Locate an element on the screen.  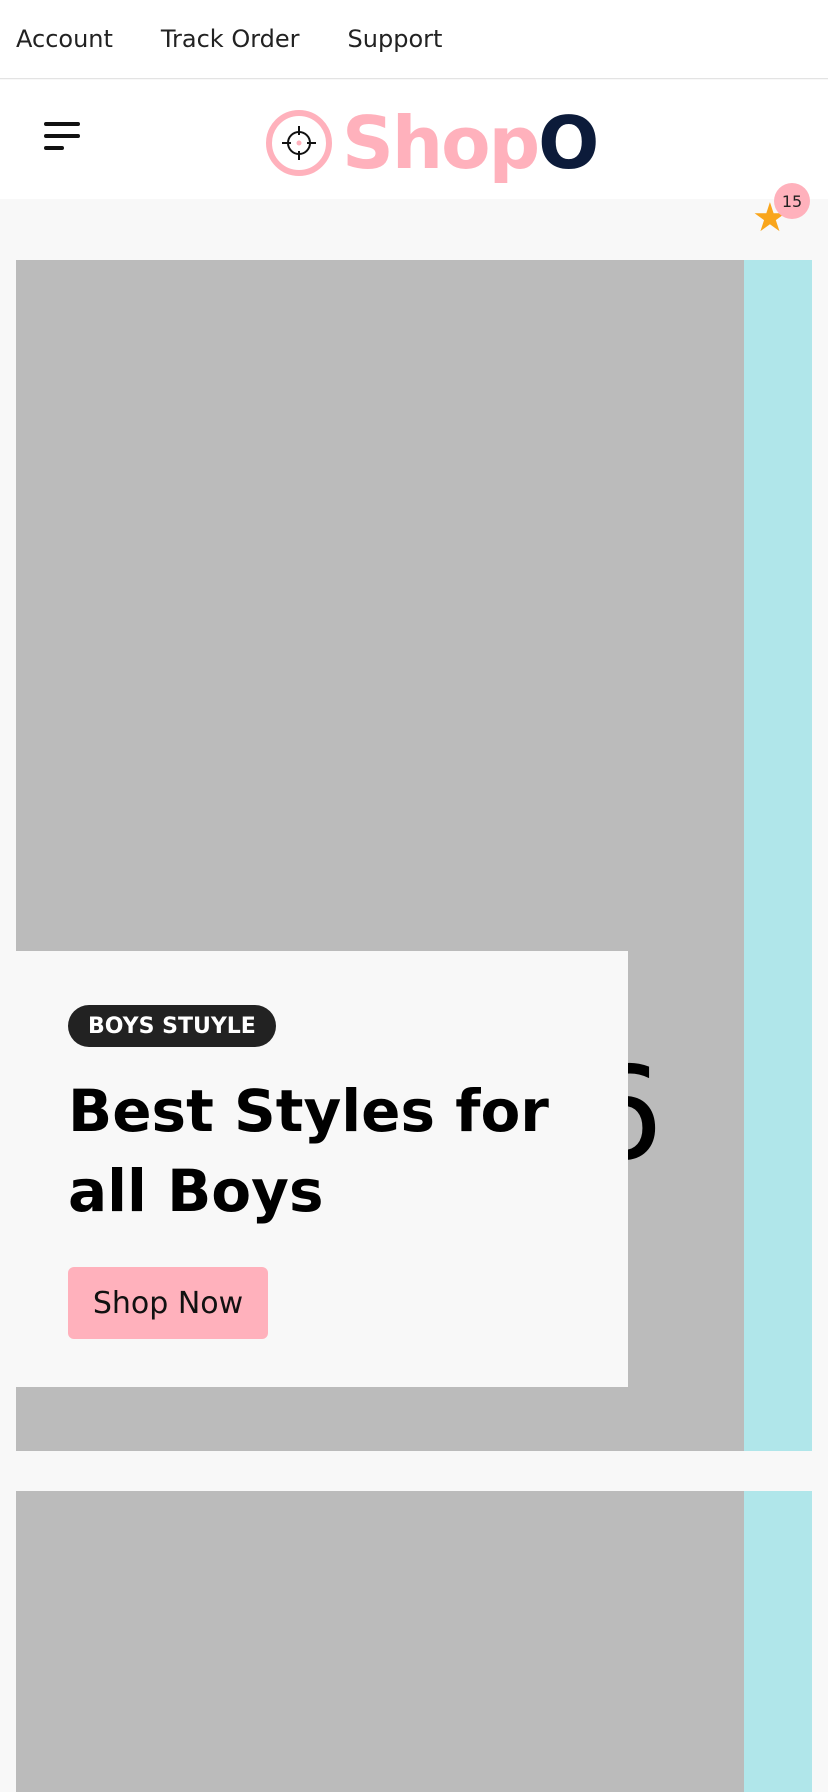
crosshair-icon is located at coordinates (299, 143).